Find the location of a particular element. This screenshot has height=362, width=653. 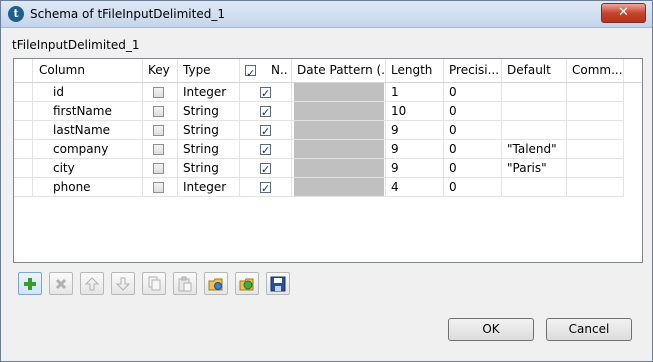

column-name-cell: city is located at coordinates (88, 168).